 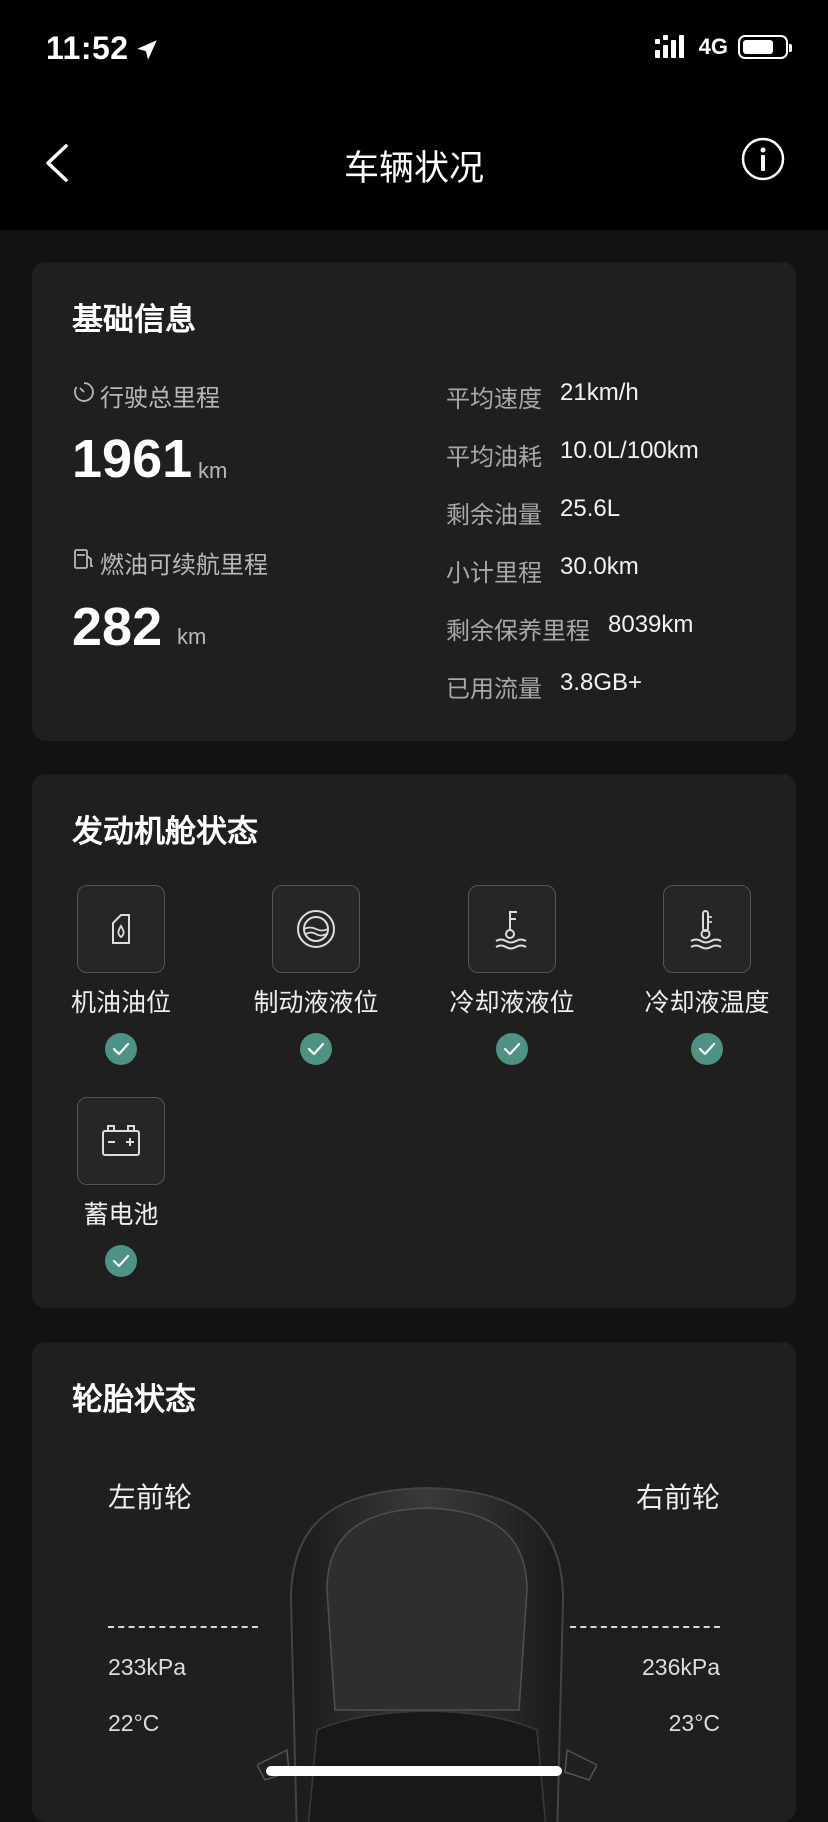 What do you see at coordinates (160, 398) in the screenshot?
I see `total-mileage-label: 行驶总里程` at bounding box center [160, 398].